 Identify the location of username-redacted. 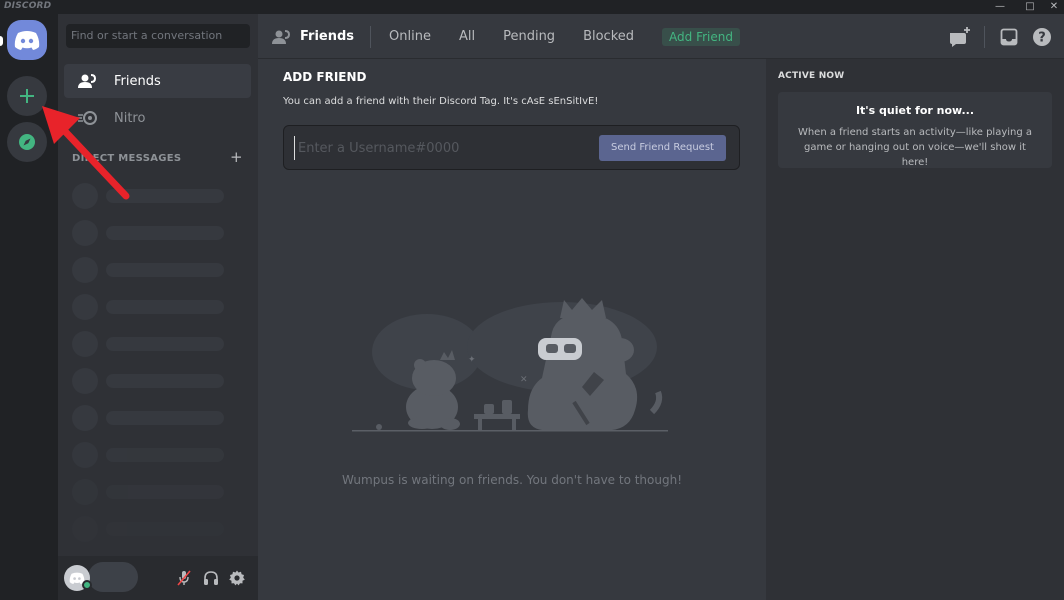
(113, 577).